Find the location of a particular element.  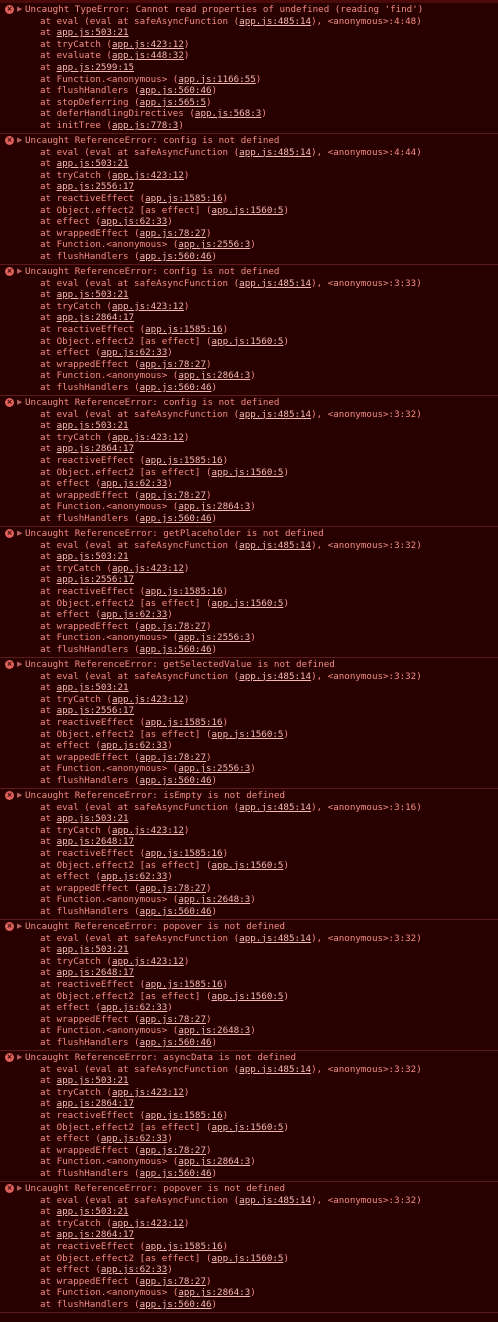

stack-frame-source-link: app.js:2648:3 is located at coordinates (214, 899).